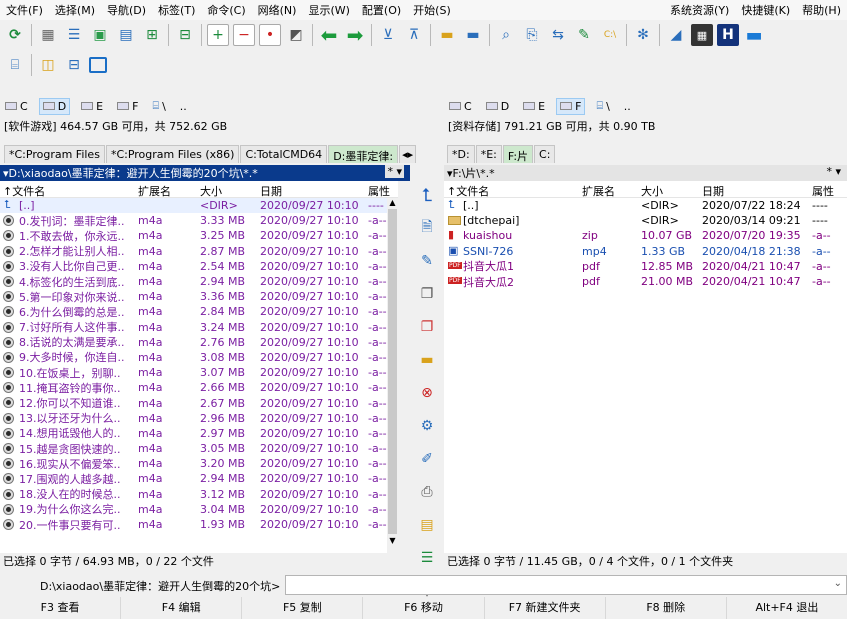 Image resolution: width=847 pixels, height=619 pixels. I want to click on f4-edit-button: F4 编辑, so click(182, 608).